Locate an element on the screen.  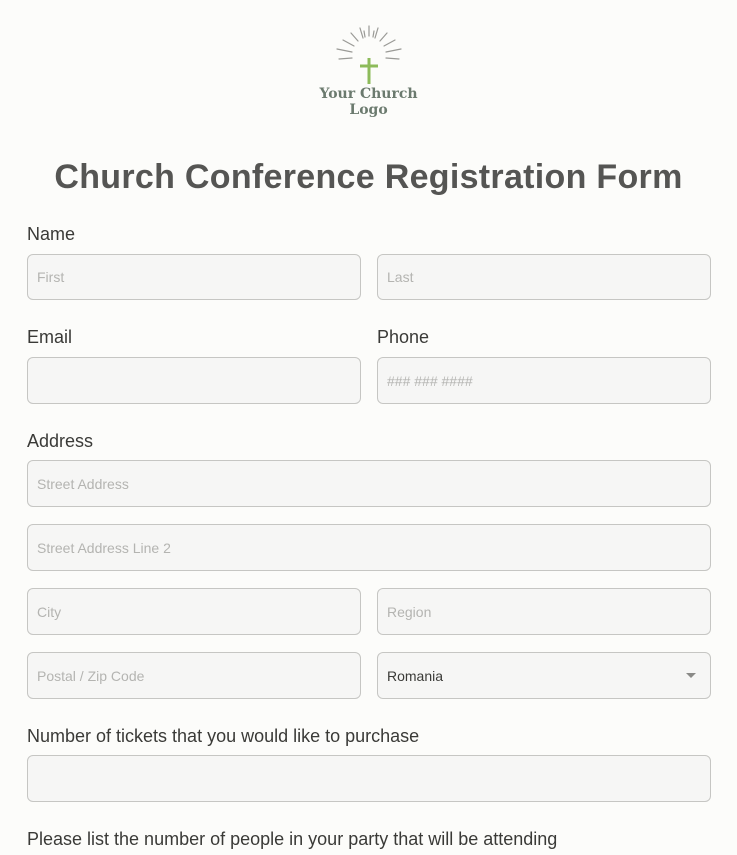
street-address-line2-input is located at coordinates (369, 547).